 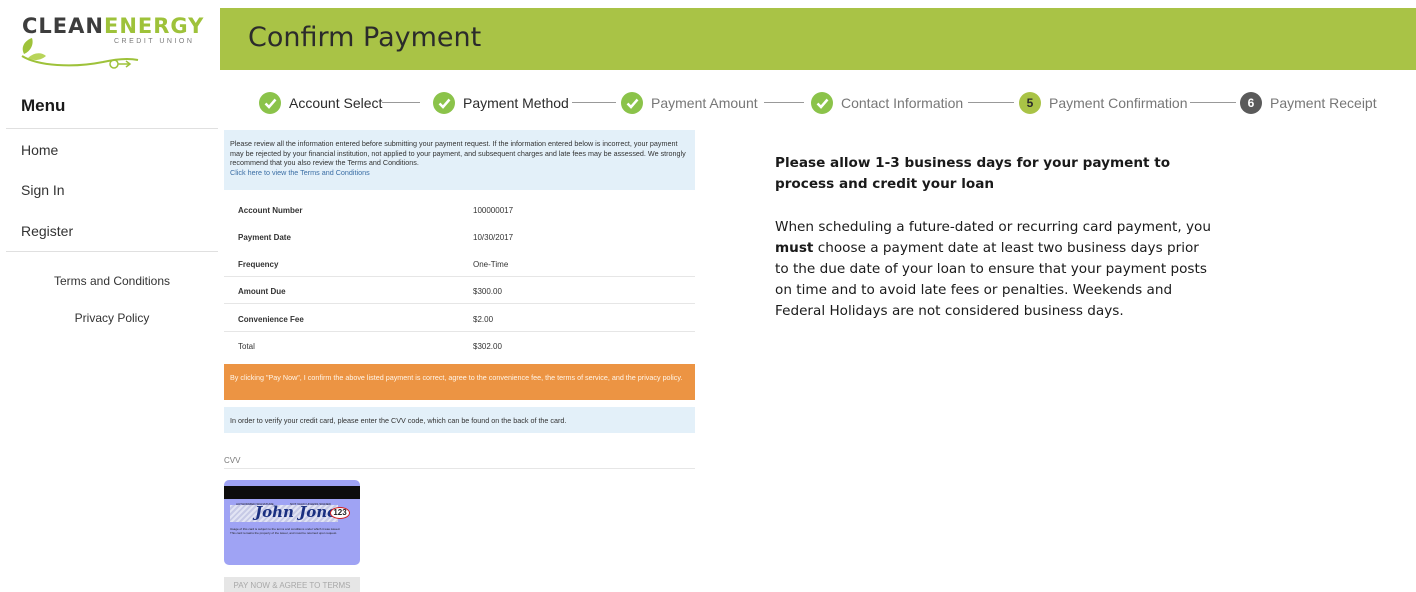 What do you see at coordinates (459, 236) in the screenshot?
I see `summary-row: Payment Date 10/30/2017` at bounding box center [459, 236].